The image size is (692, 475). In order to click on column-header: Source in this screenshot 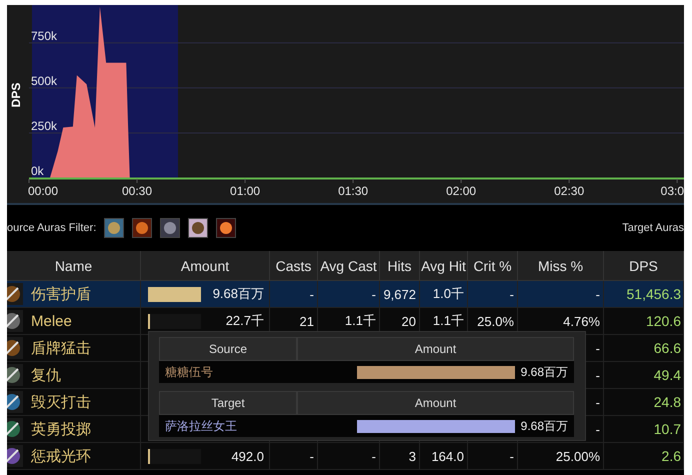, I will do `click(228, 349)`.